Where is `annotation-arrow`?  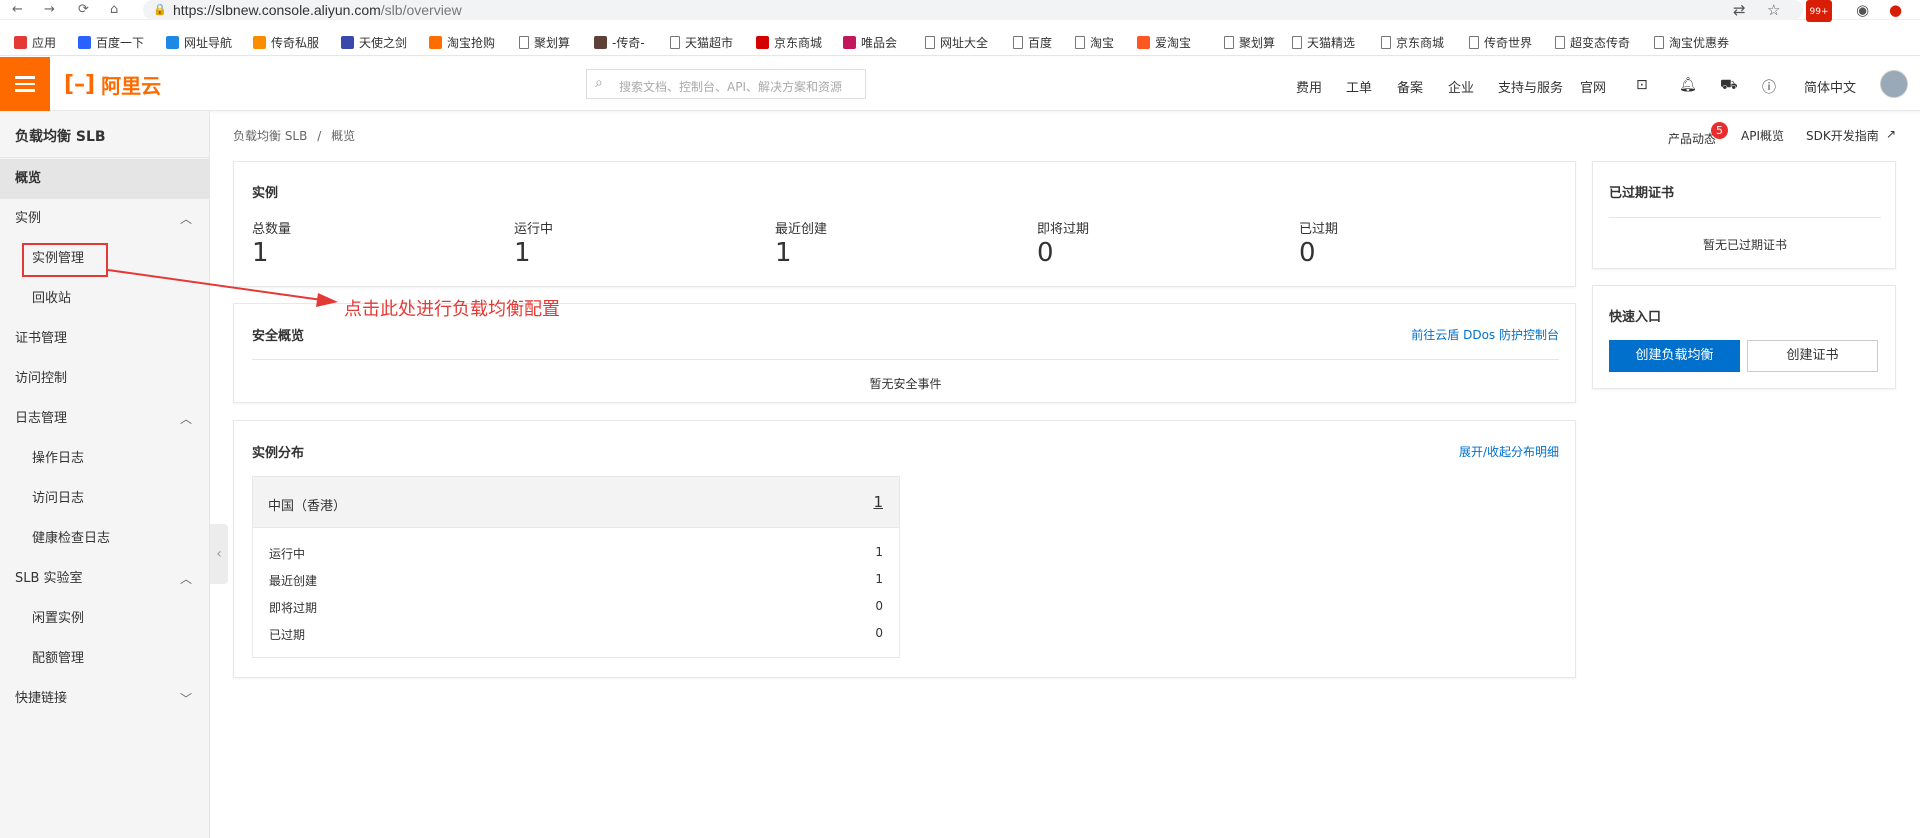 annotation-arrow is located at coordinates (222, 288).